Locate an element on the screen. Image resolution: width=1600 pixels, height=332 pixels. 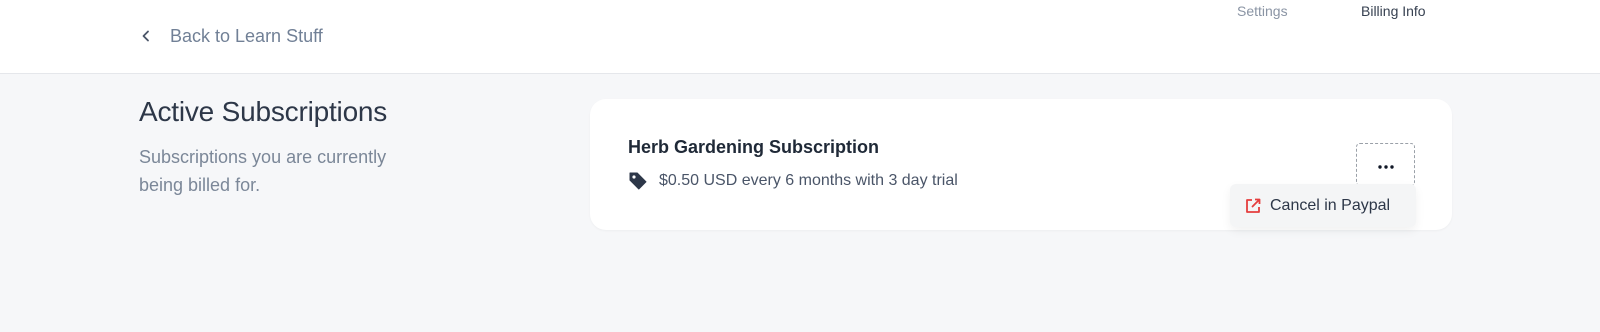
menu-item-label: Cancel in Paypal is located at coordinates (1330, 205).